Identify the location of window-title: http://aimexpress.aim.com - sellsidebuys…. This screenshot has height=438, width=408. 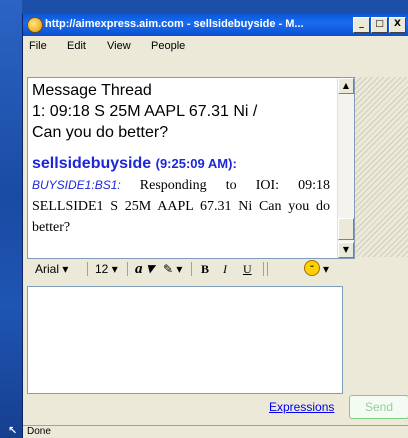
(174, 24).